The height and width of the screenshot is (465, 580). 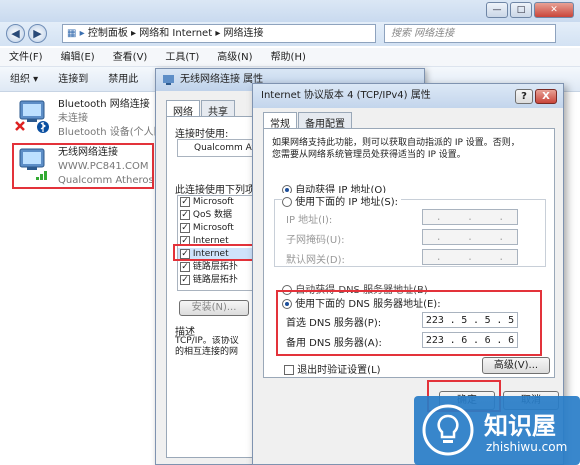 What do you see at coordinates (554, 10) in the screenshot?
I see `close-button: ✕` at bounding box center [554, 10].